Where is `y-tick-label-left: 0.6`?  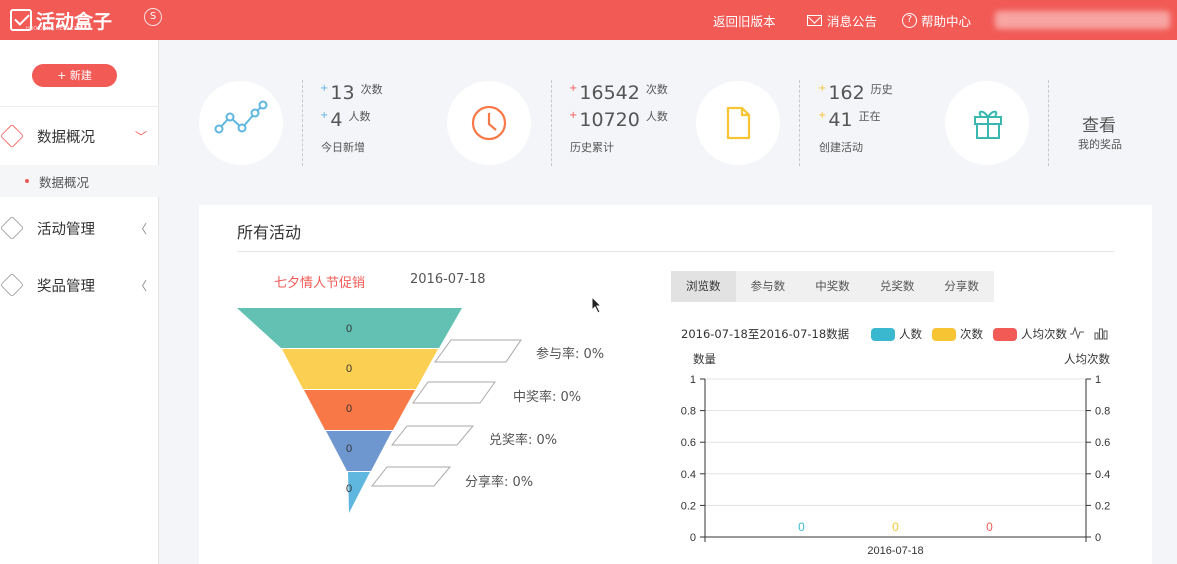 y-tick-label-left: 0.6 is located at coordinates (688, 443).